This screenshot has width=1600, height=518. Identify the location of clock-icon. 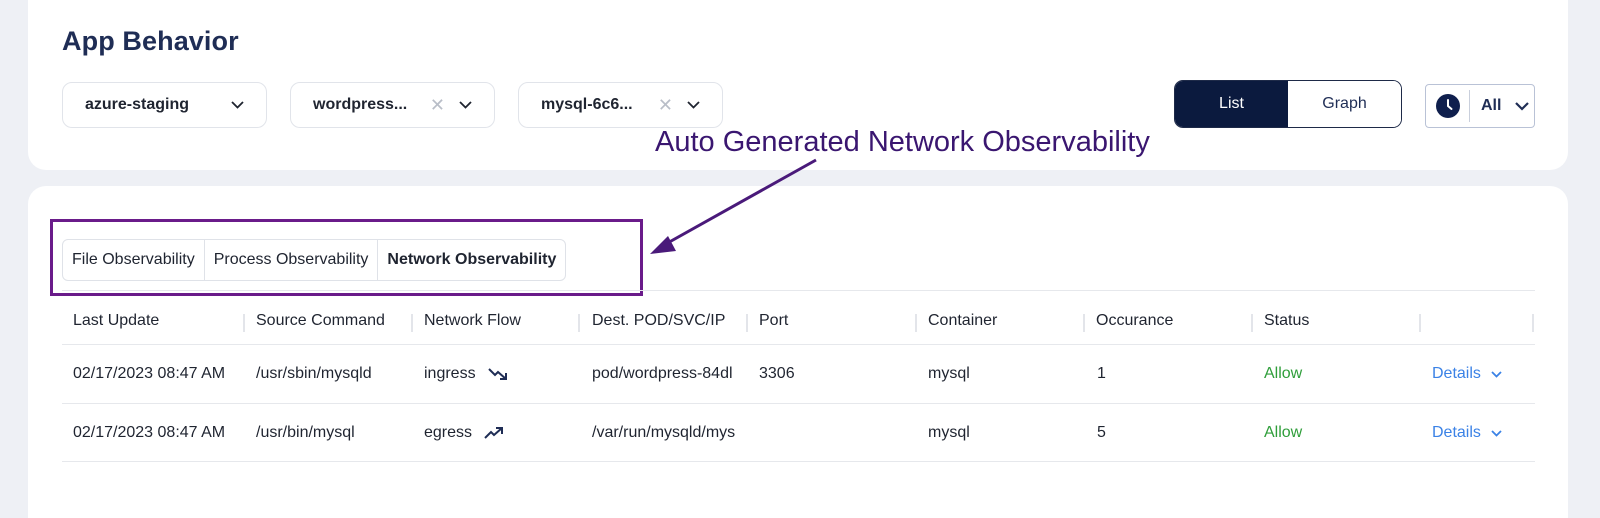
(1448, 106).